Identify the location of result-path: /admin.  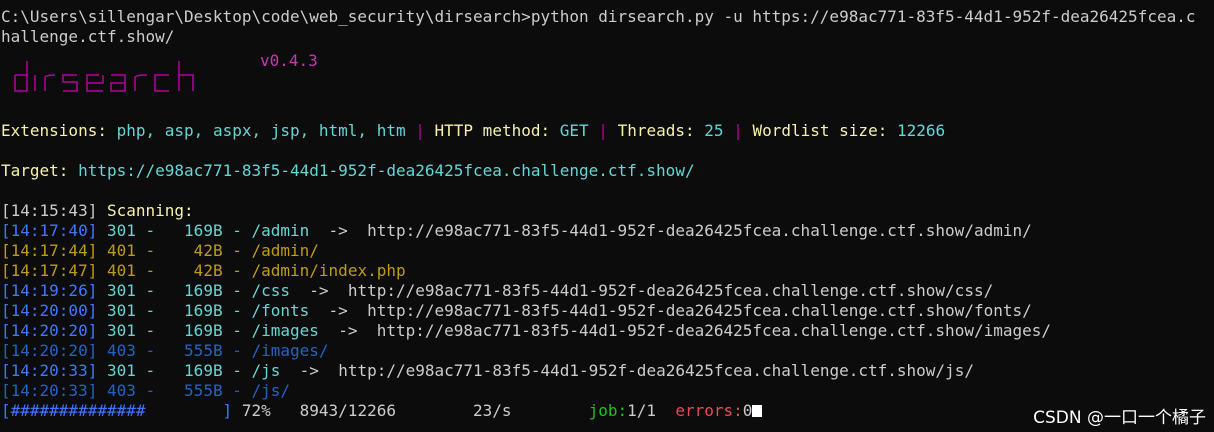
(280, 230).